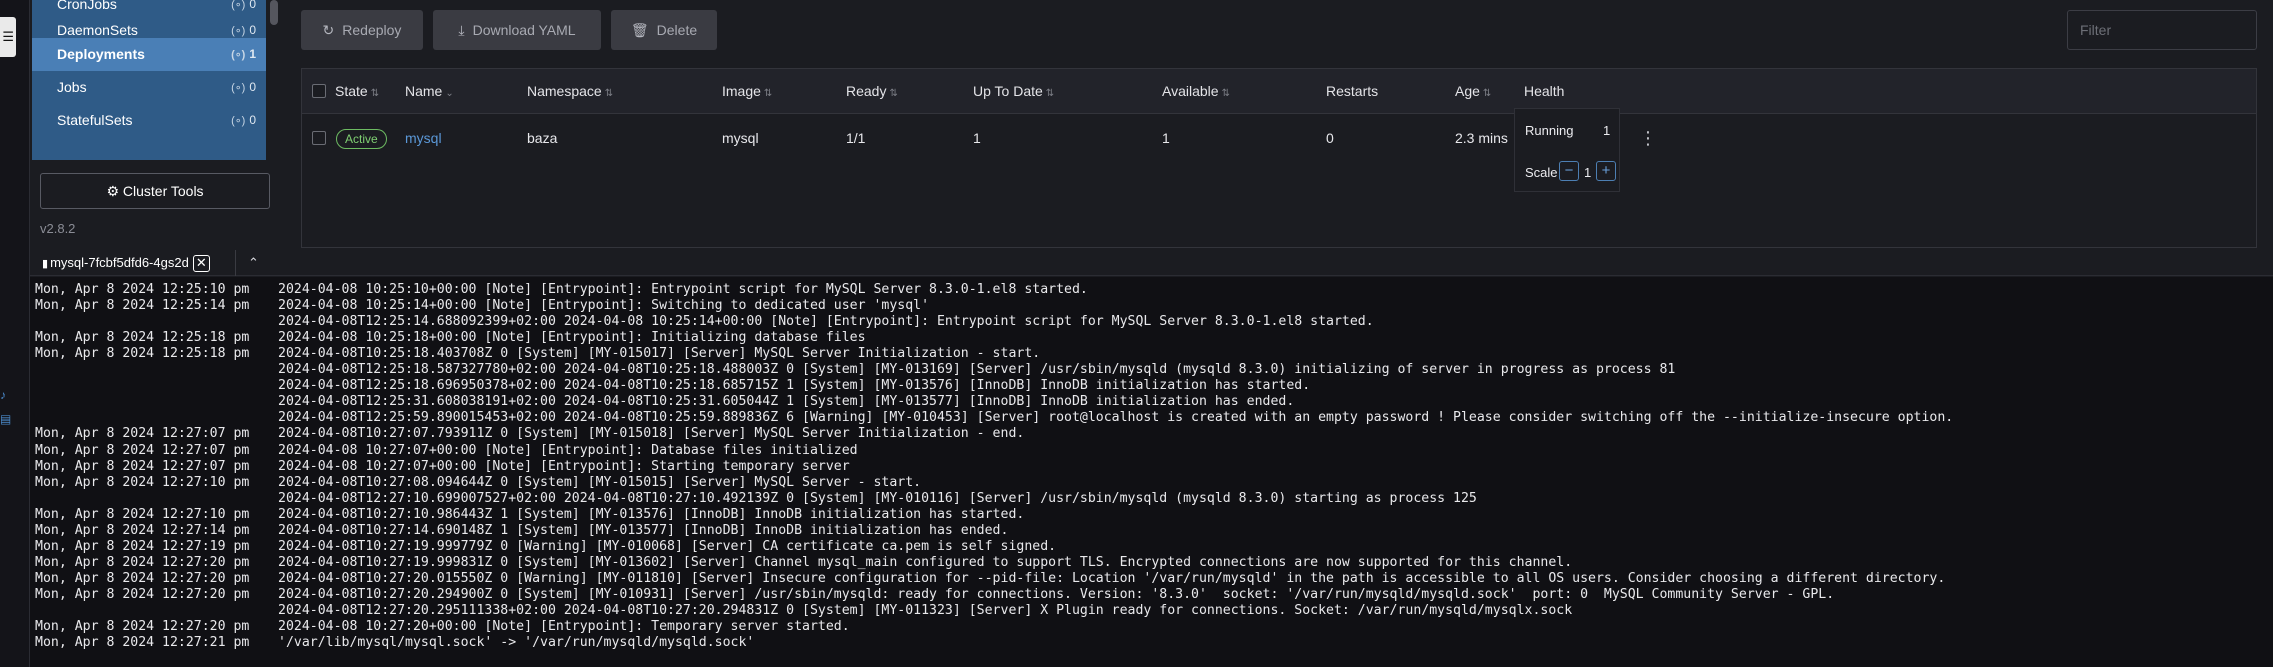 The width and height of the screenshot is (2273, 667). I want to click on sort-down-icon: ⌄, so click(449, 93).